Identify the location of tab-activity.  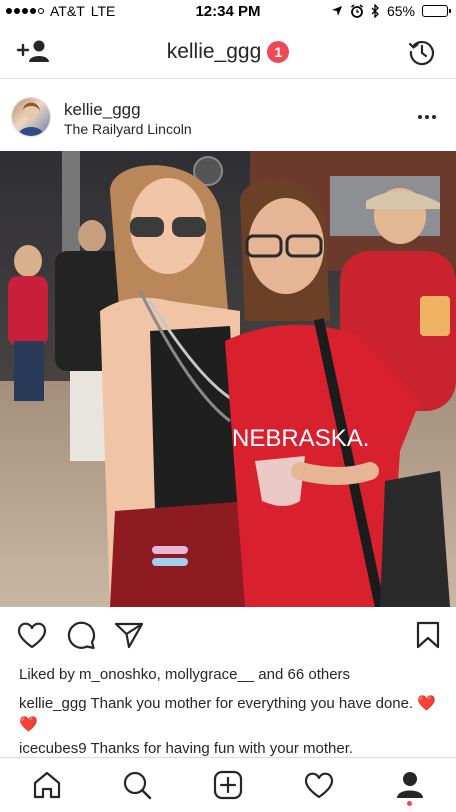
(319, 785).